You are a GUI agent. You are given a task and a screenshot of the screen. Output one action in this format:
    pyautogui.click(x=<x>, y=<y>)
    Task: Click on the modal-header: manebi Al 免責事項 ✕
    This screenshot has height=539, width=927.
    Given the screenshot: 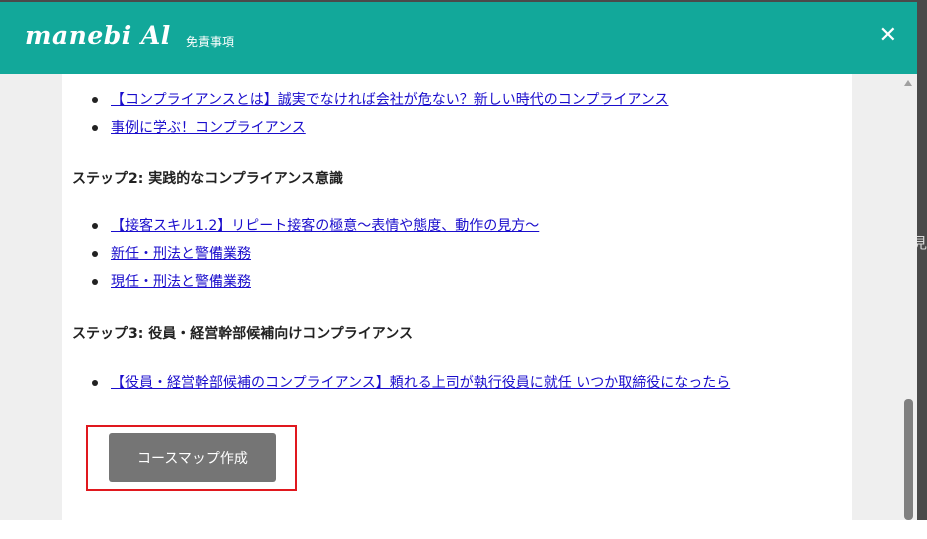 What is the action you would take?
    pyautogui.click(x=458, y=38)
    